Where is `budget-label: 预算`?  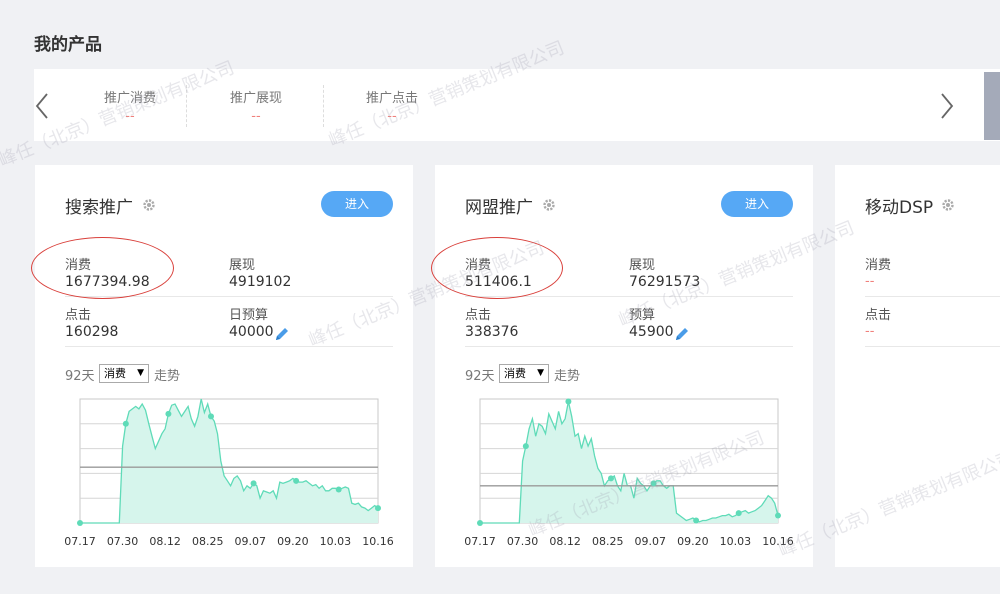
budget-label: 预算 is located at coordinates (642, 315).